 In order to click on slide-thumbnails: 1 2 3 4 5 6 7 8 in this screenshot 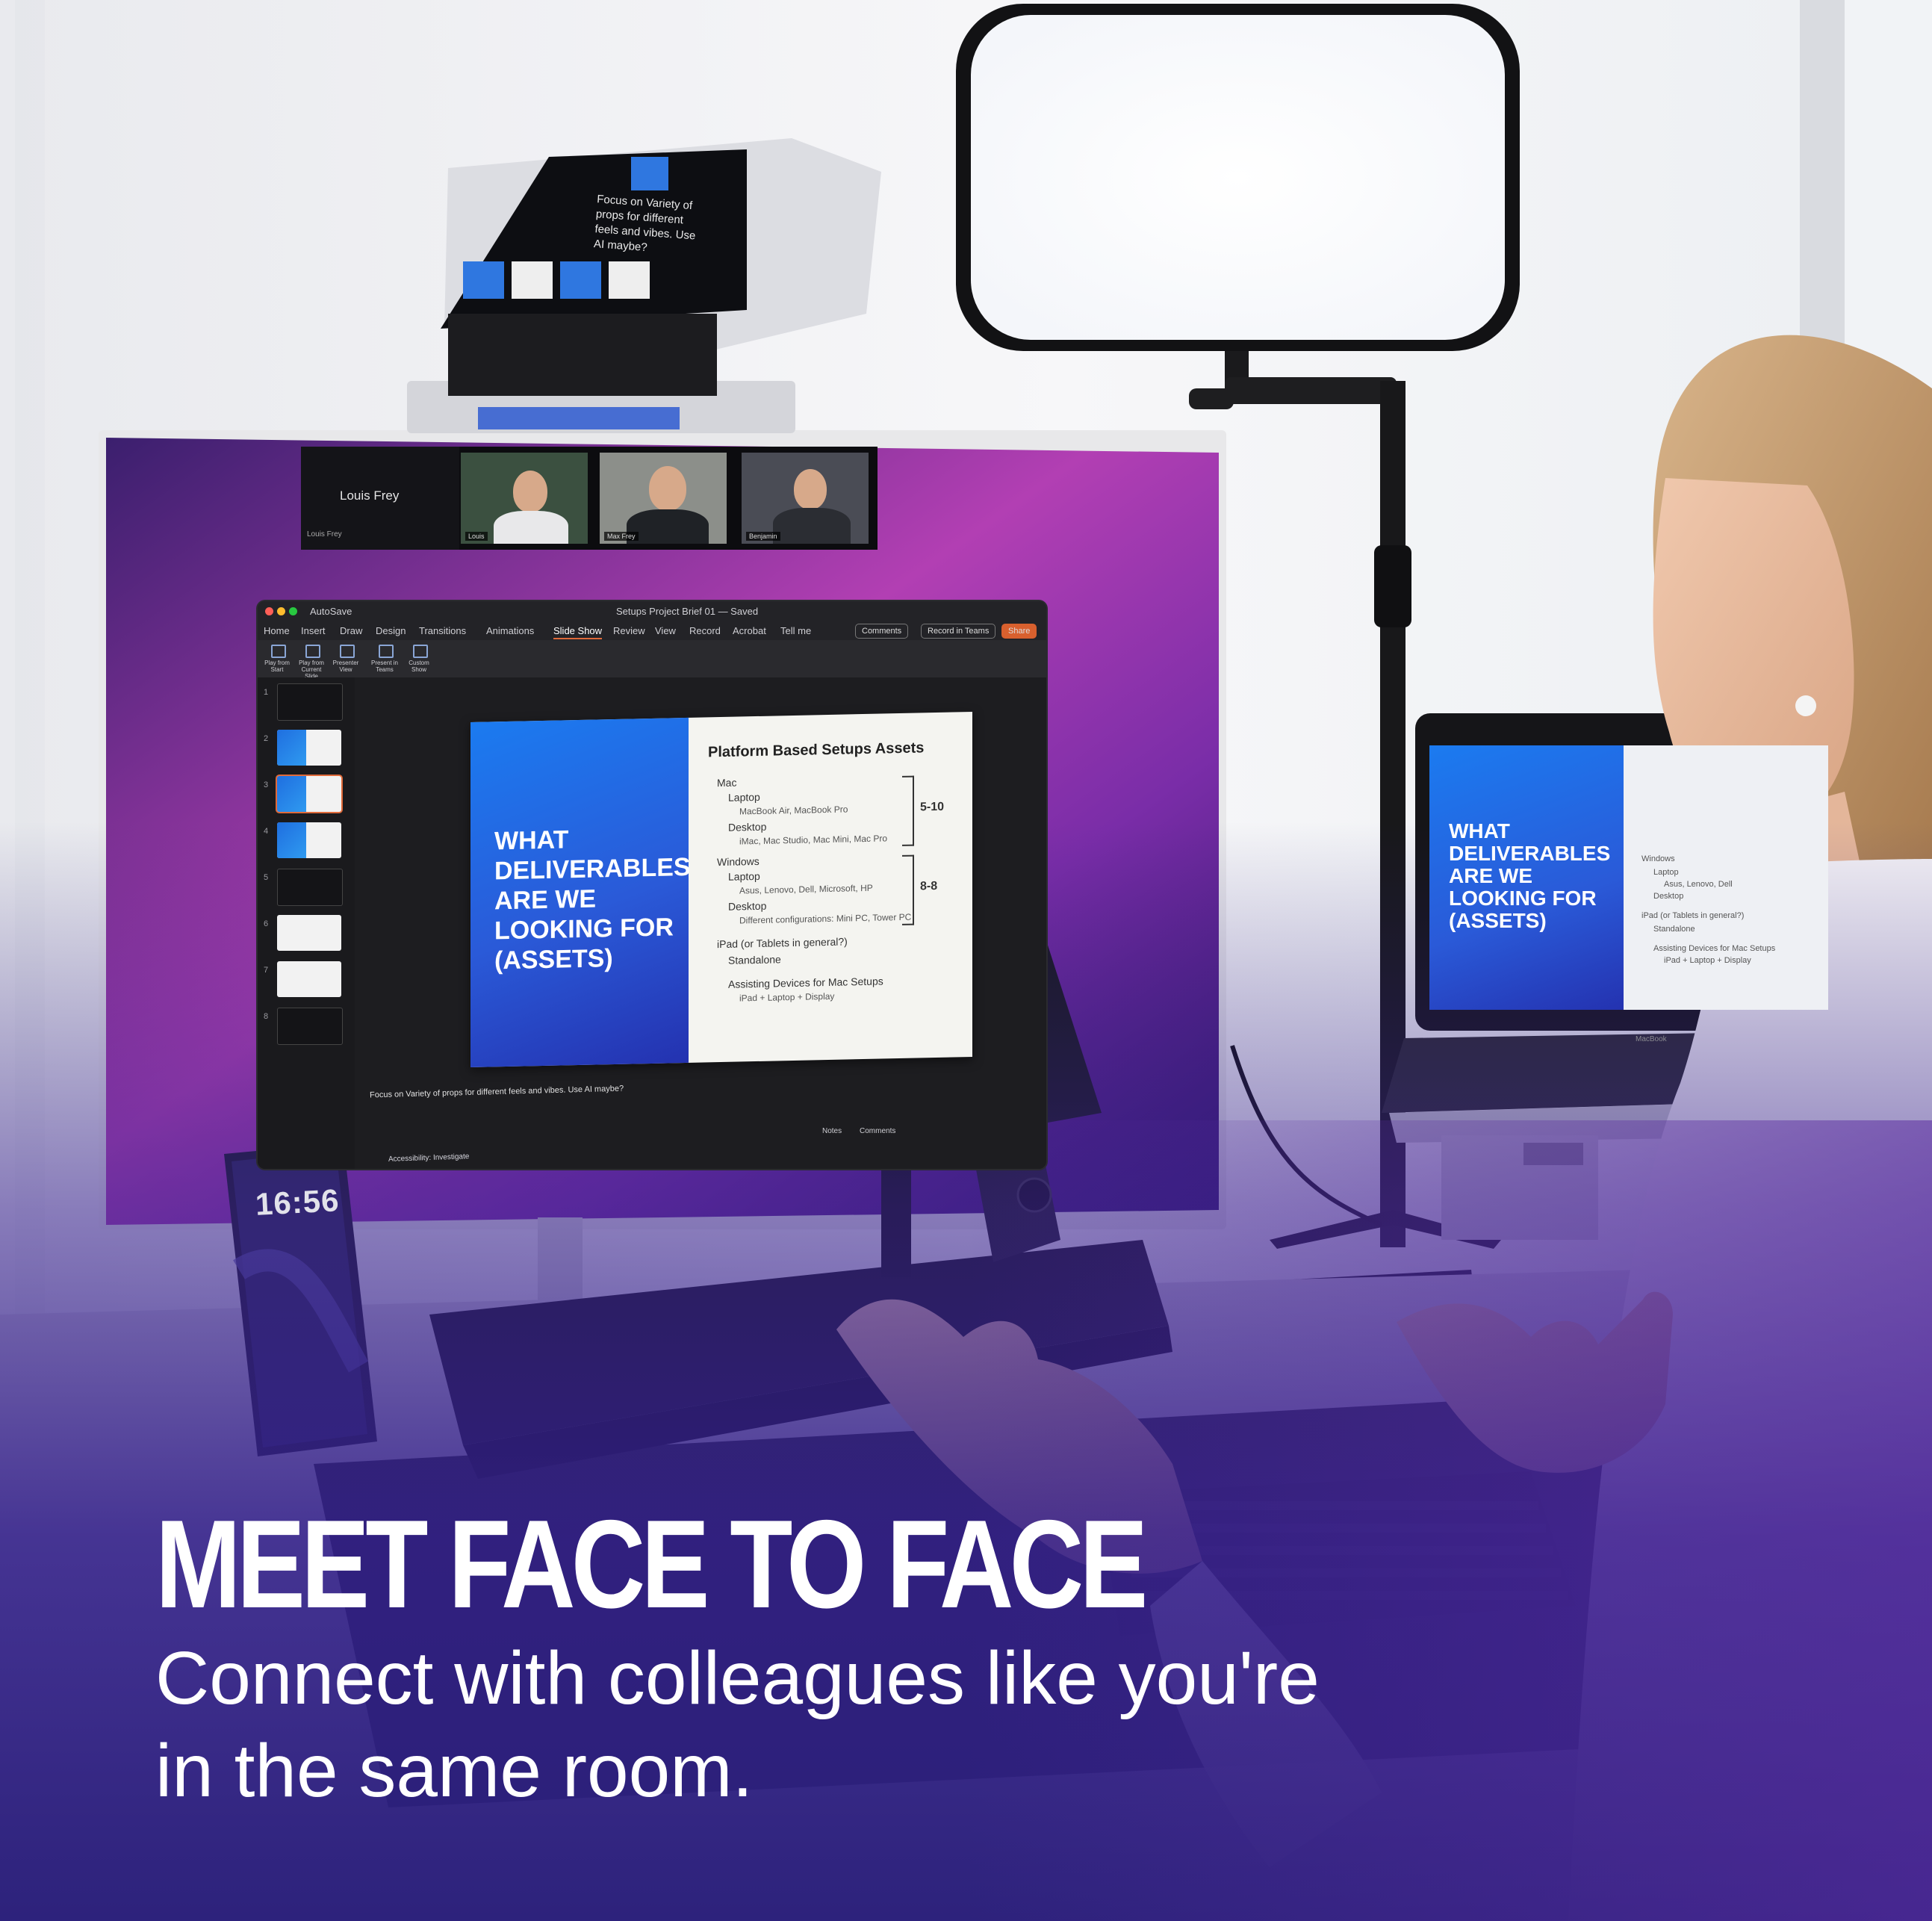, I will do `click(306, 923)`.